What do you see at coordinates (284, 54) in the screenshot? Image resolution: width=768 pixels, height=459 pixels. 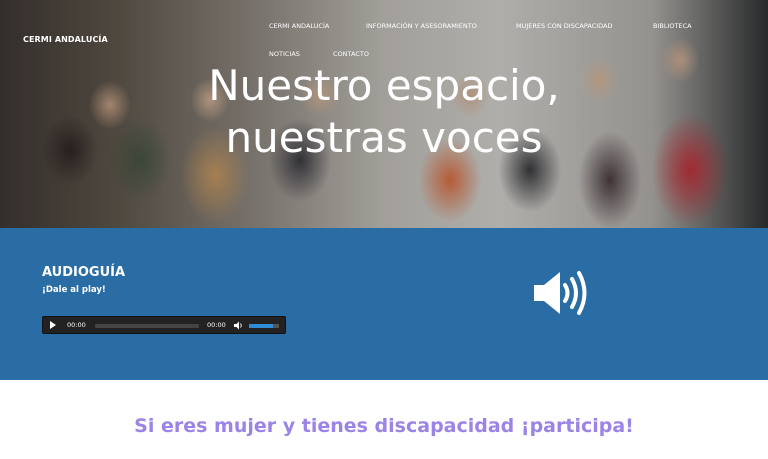 I see `nav-item-noticias: NOTICIAS` at bounding box center [284, 54].